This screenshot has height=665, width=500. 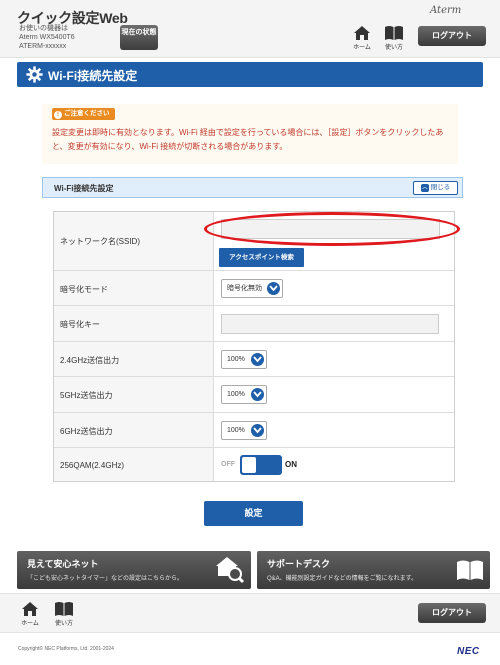 What do you see at coordinates (92, 465) in the screenshot?
I see `qam256-label: 256QAM(2.4GHz)` at bounding box center [92, 465].